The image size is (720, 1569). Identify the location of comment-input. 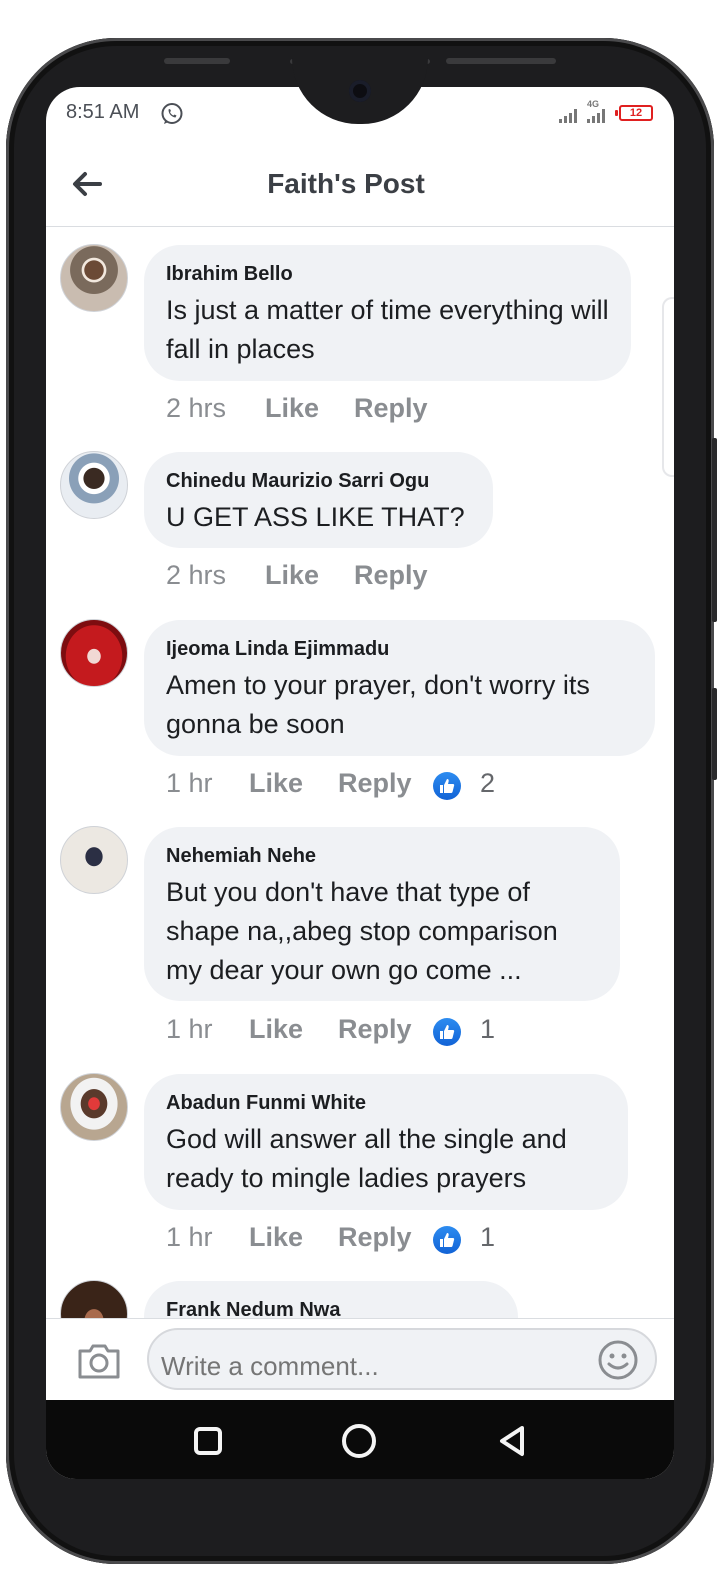
(402, 1359).